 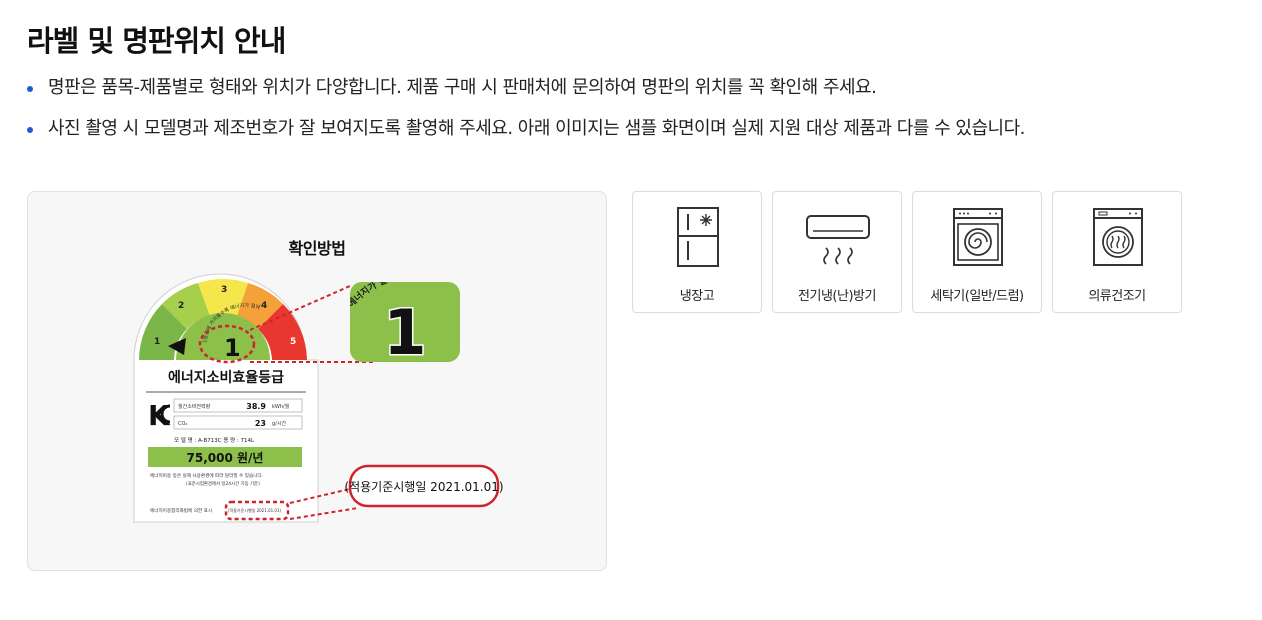 I want to click on grade-number: 4, so click(x=264, y=306).